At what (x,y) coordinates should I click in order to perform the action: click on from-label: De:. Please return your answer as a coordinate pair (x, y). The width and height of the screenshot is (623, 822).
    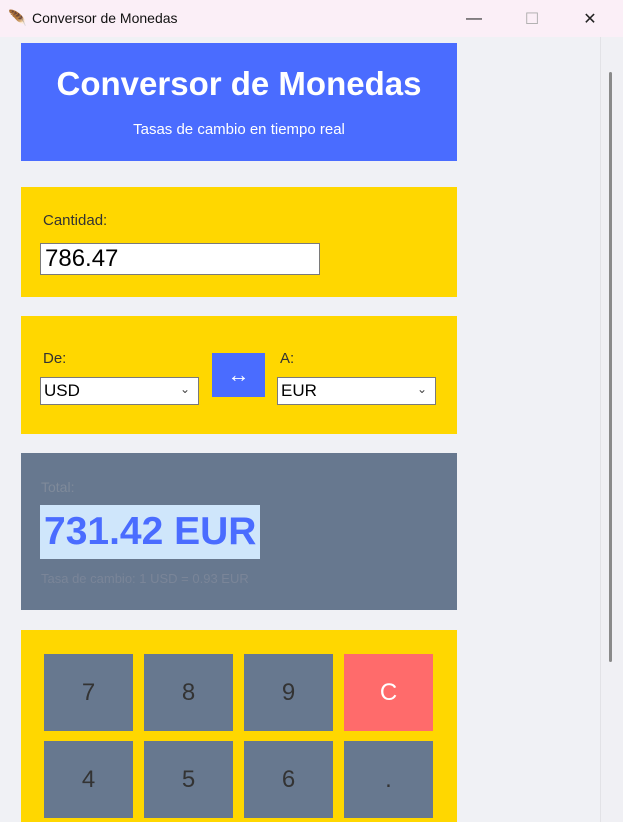
    Looking at the image, I should click on (55, 358).